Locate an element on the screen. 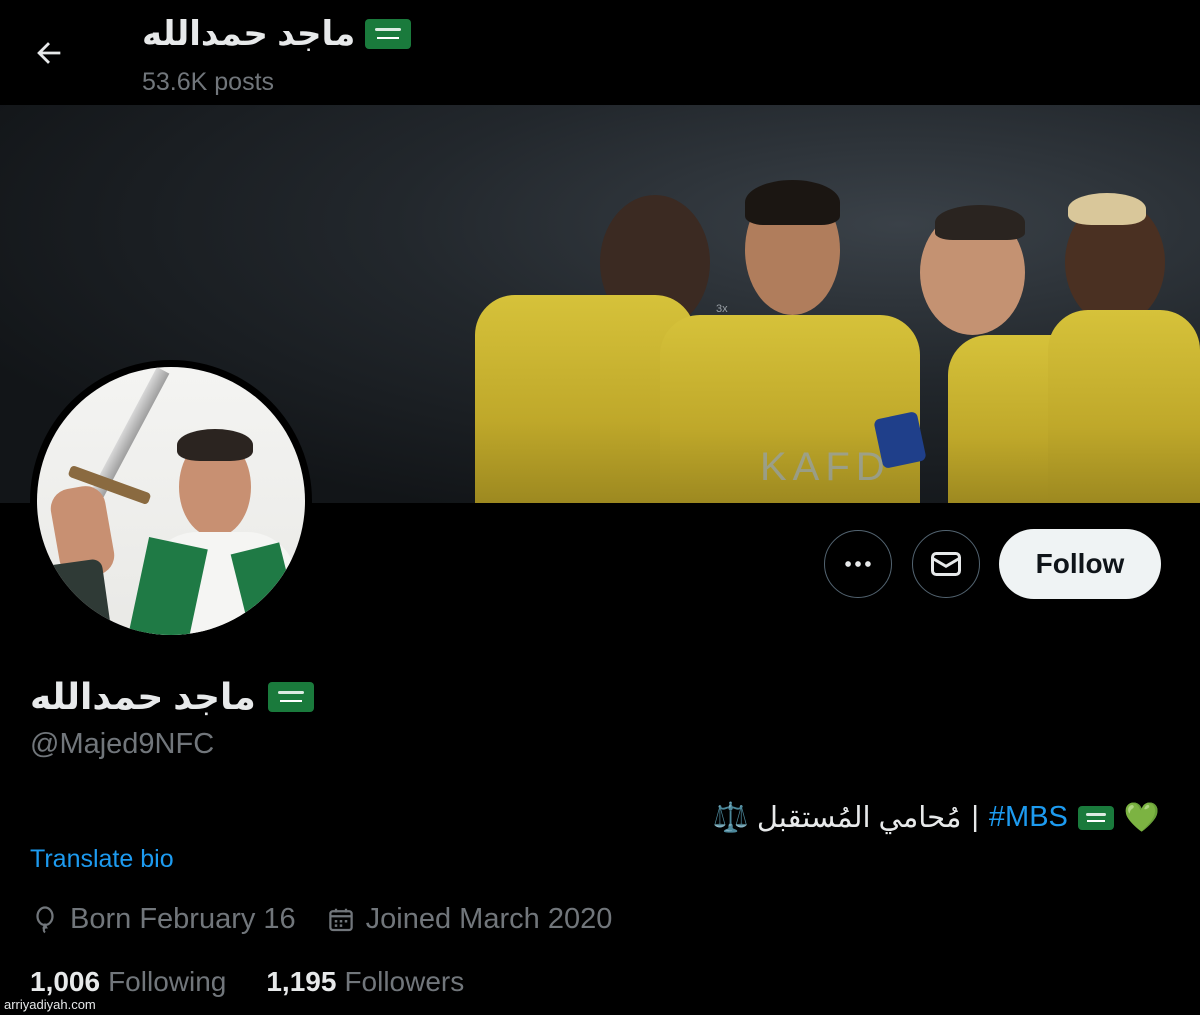 The image size is (1200, 1015). following-label: Following is located at coordinates (167, 981).